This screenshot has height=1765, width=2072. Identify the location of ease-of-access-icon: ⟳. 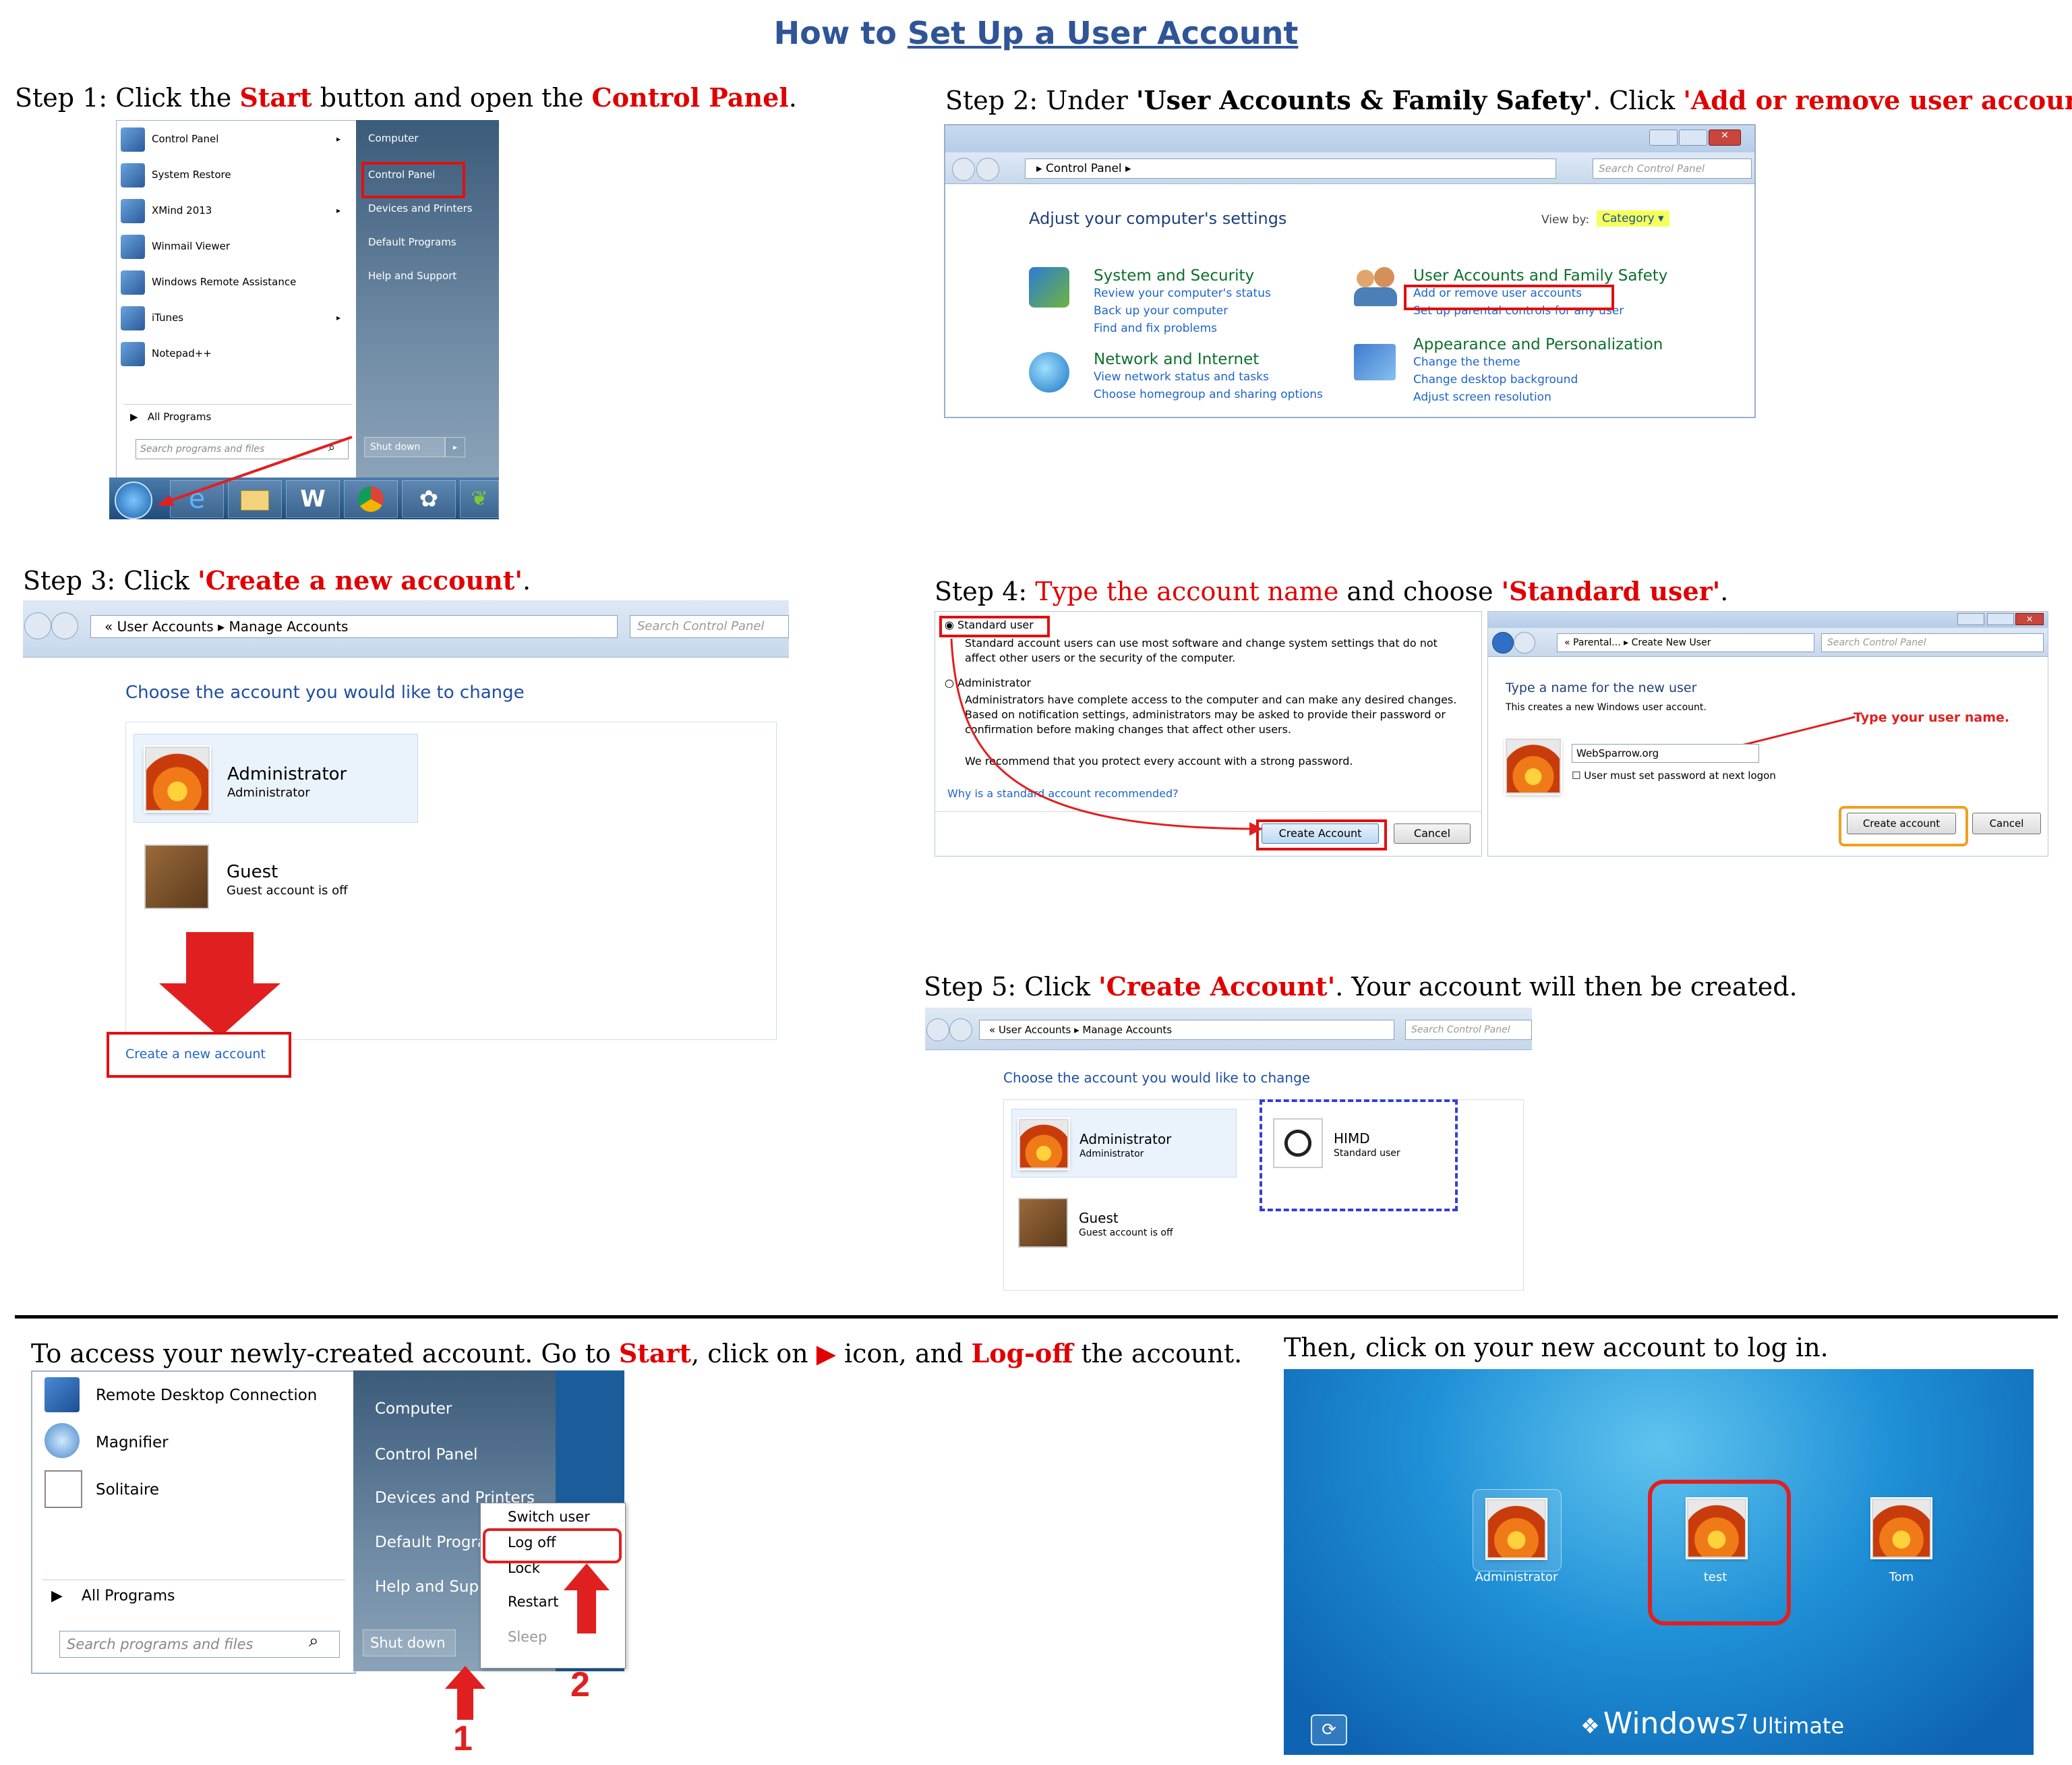
(1329, 1729).